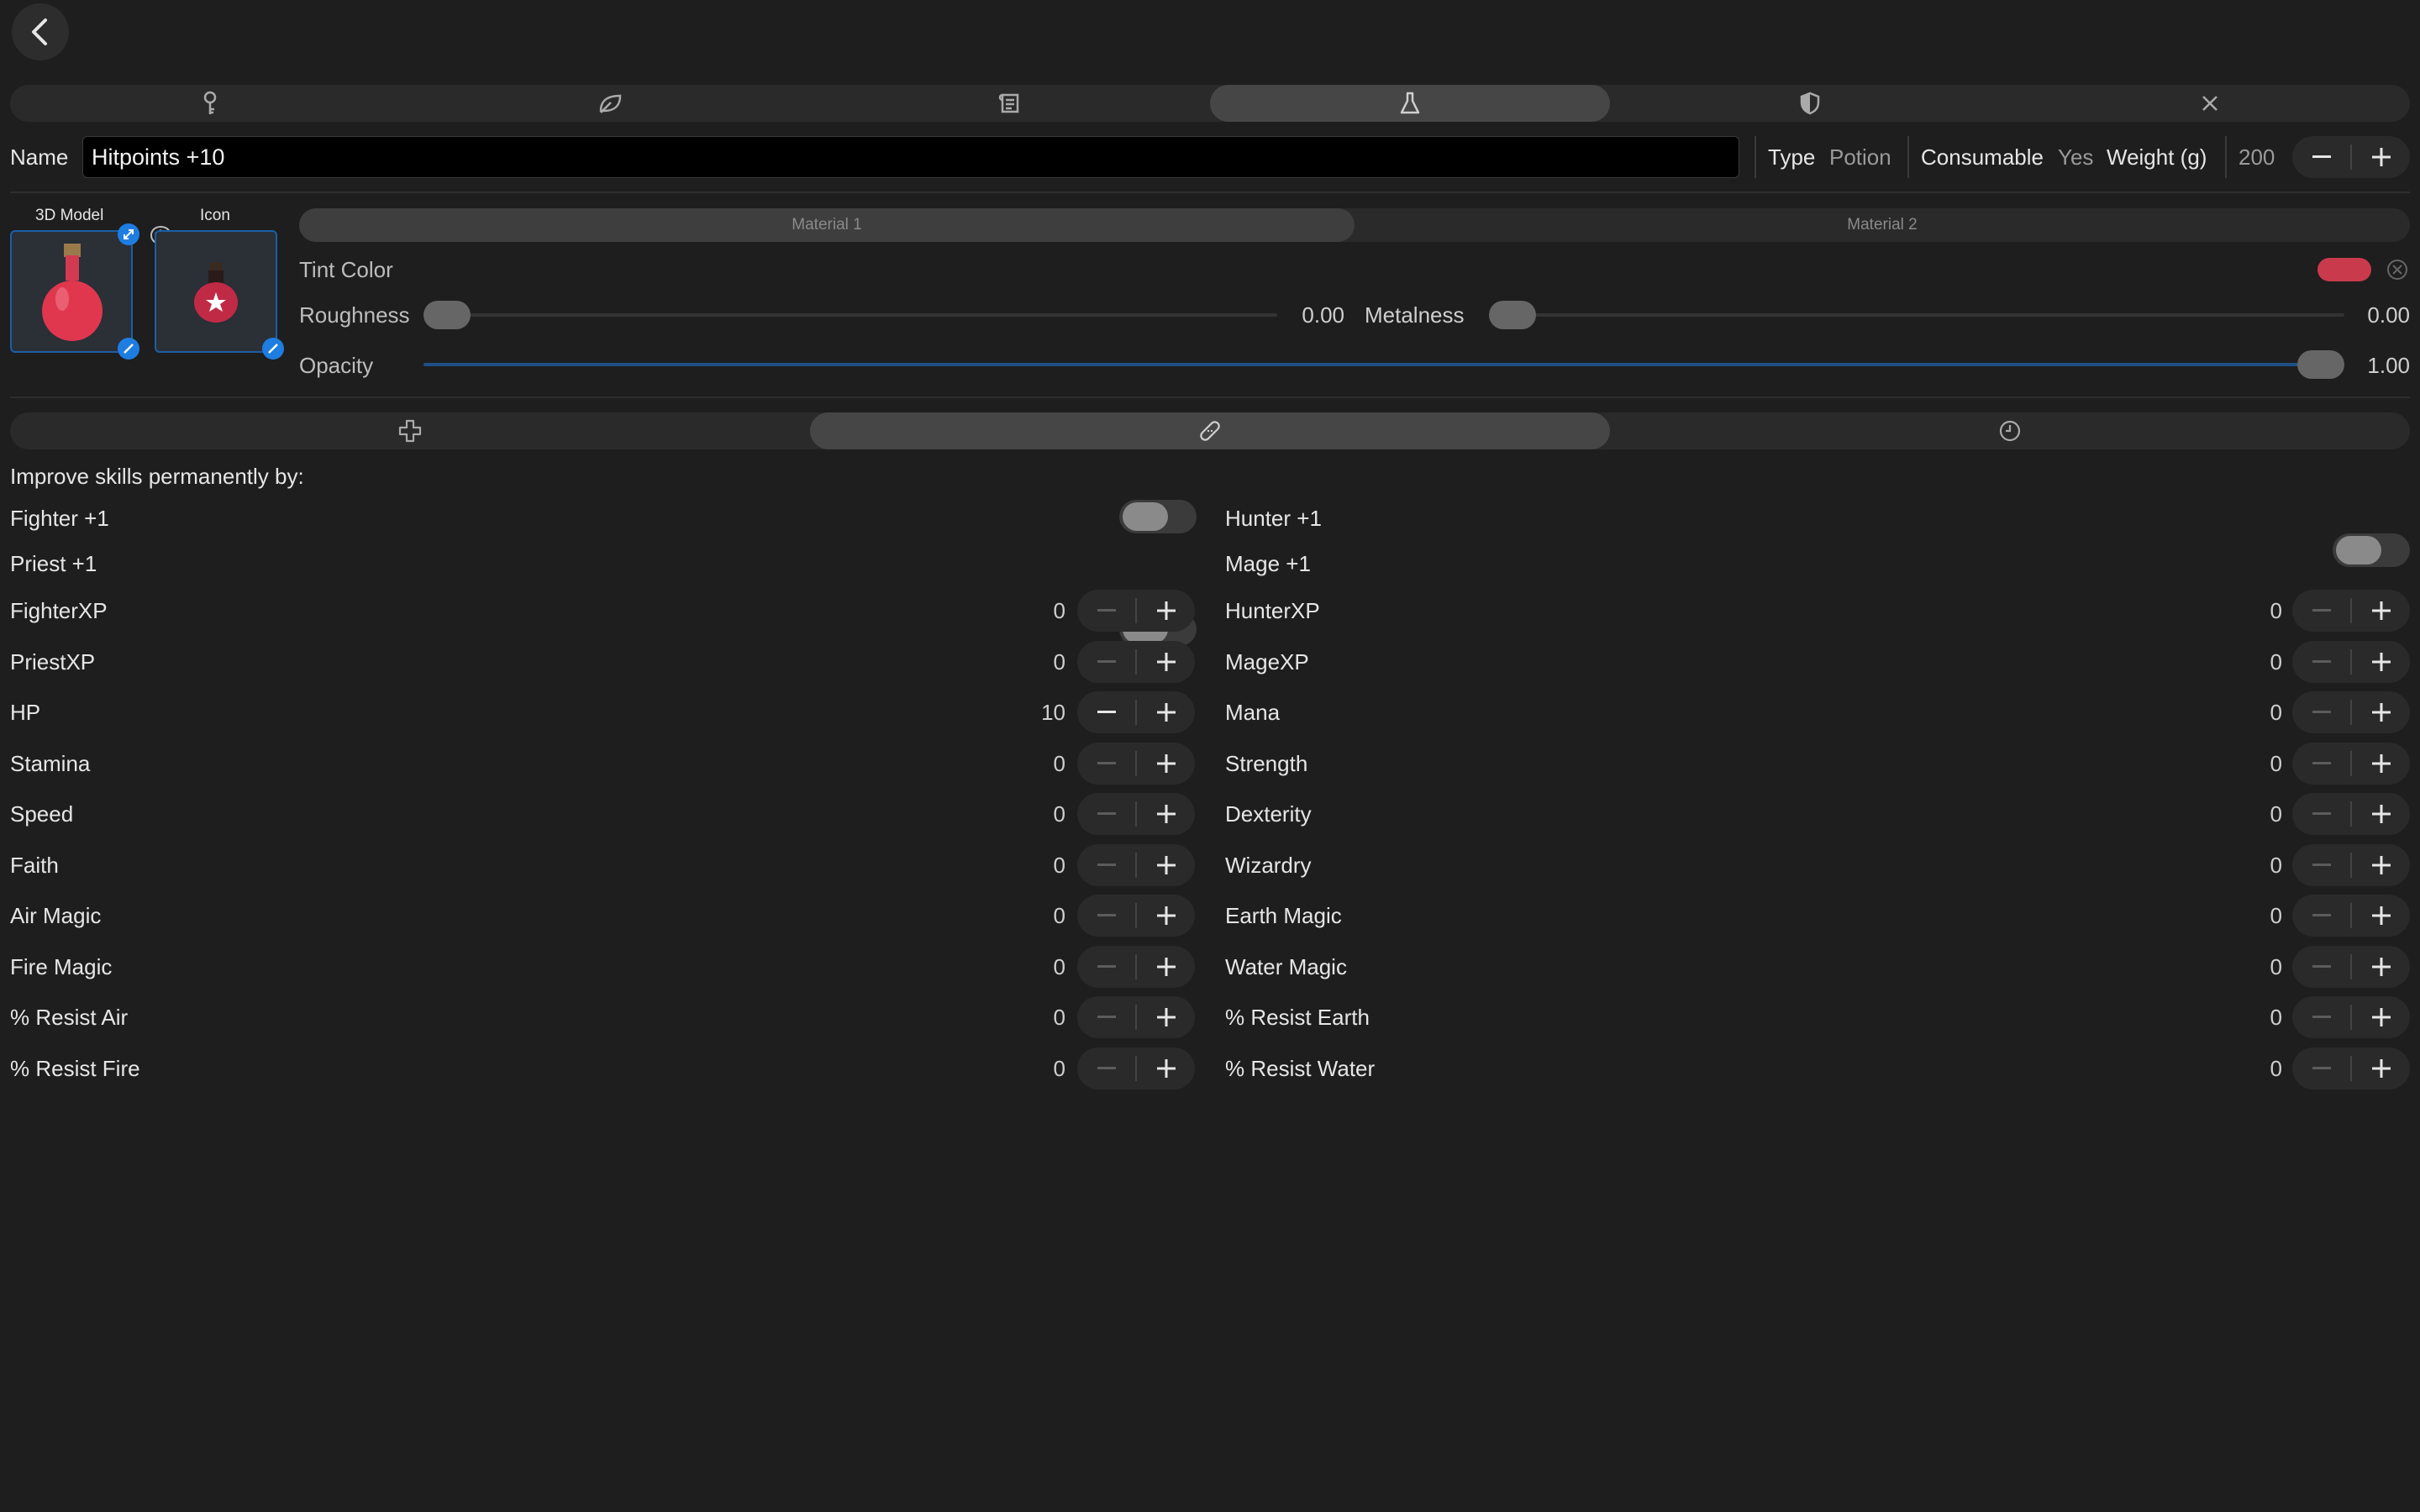  Describe the element at coordinates (273, 349) in the screenshot. I see `edit-icon-badge` at that location.